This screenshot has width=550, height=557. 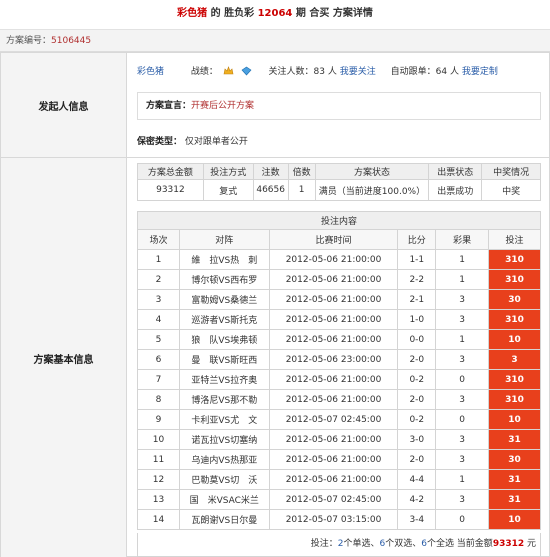 I want to click on summary-cell: 中奖, so click(x=511, y=190).